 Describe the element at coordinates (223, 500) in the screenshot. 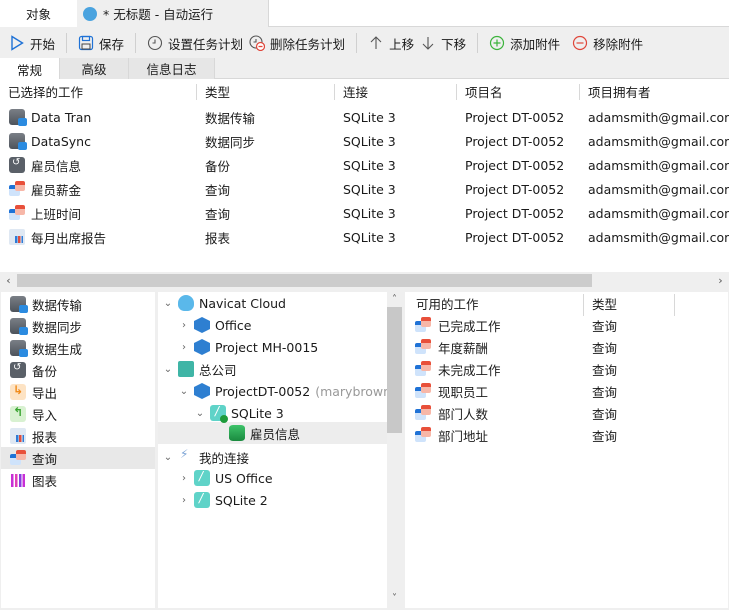

I see `tree-node-sqlite-2: › SQLite 2` at that location.